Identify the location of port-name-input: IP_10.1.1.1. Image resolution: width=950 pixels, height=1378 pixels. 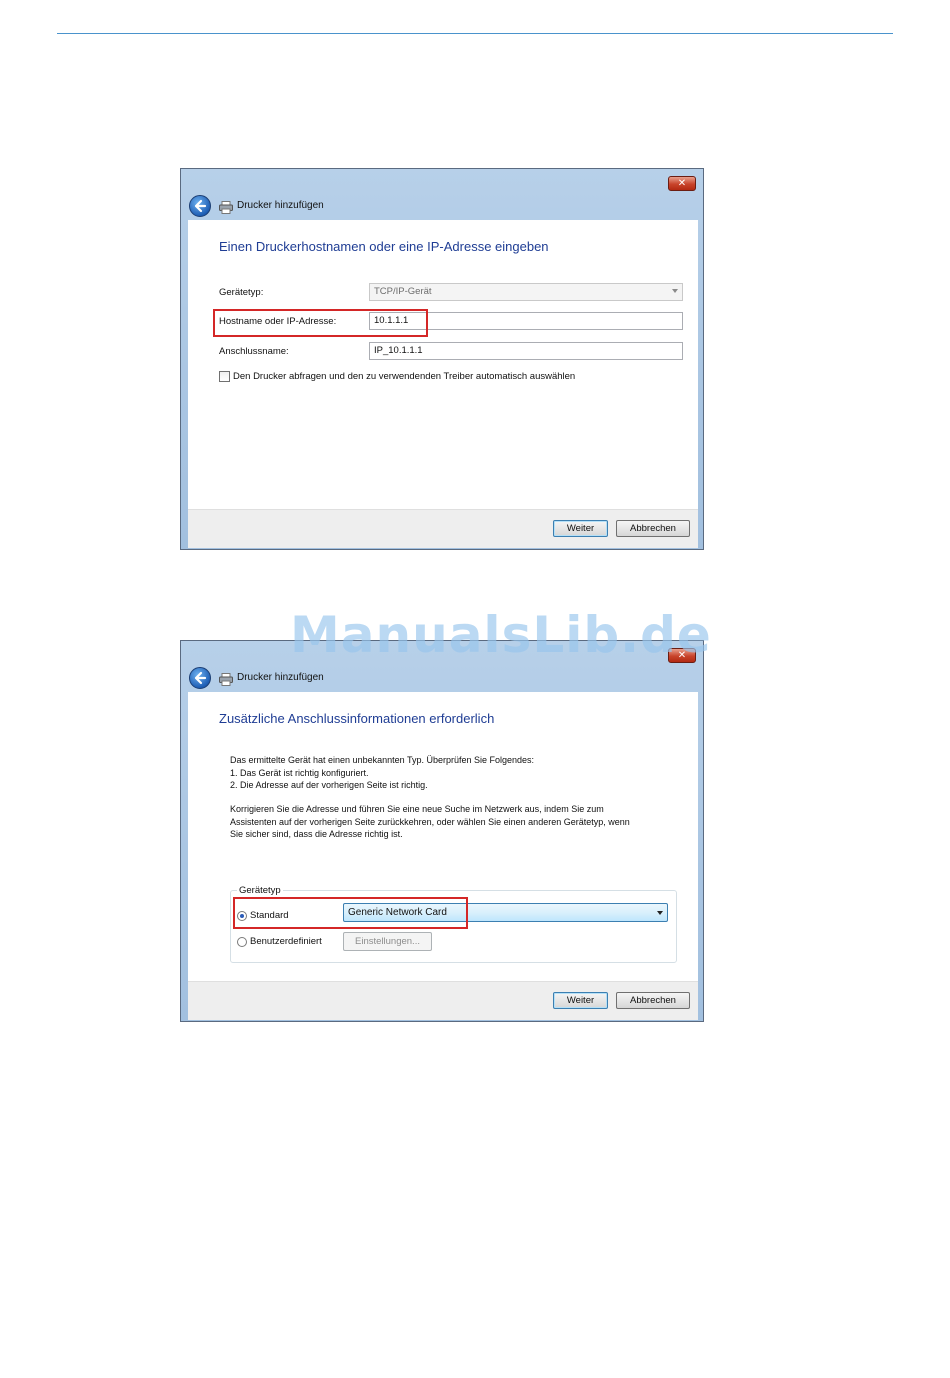
(526, 351).